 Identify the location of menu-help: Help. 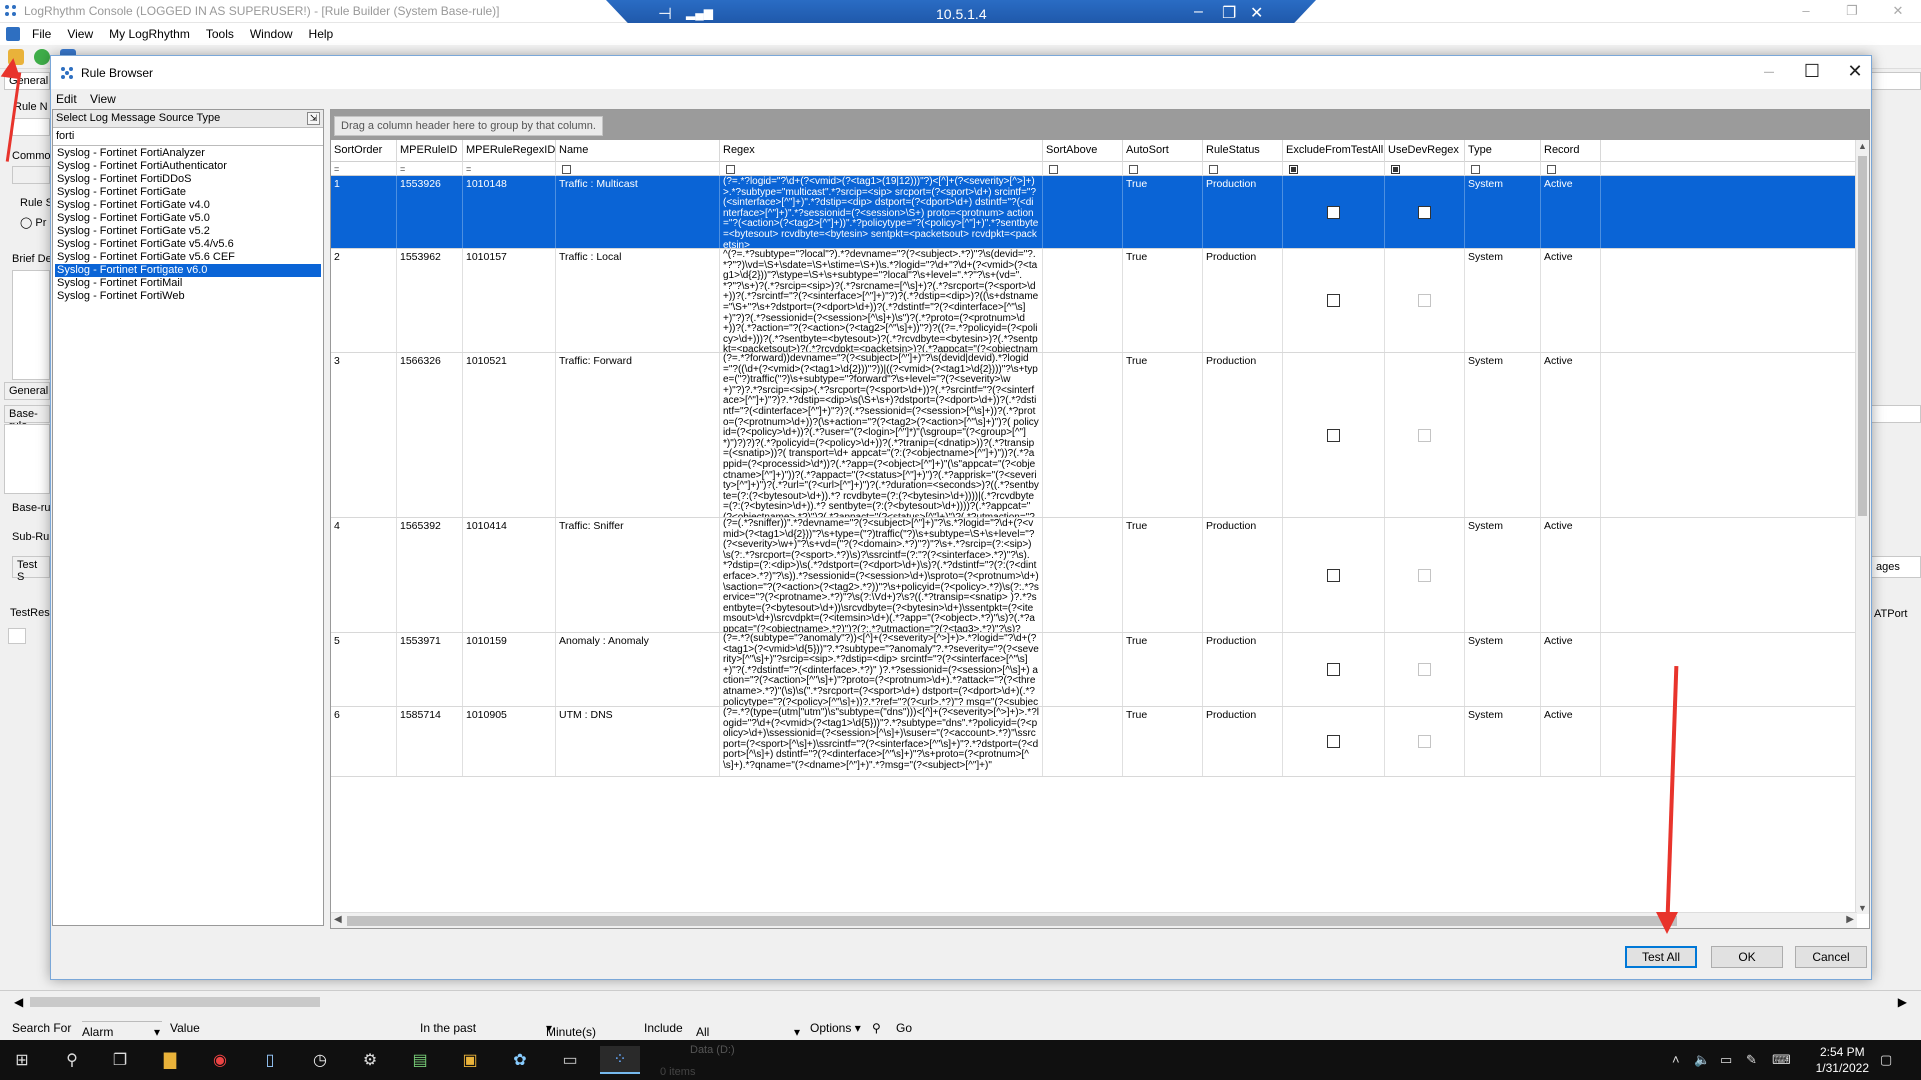
(321, 34).